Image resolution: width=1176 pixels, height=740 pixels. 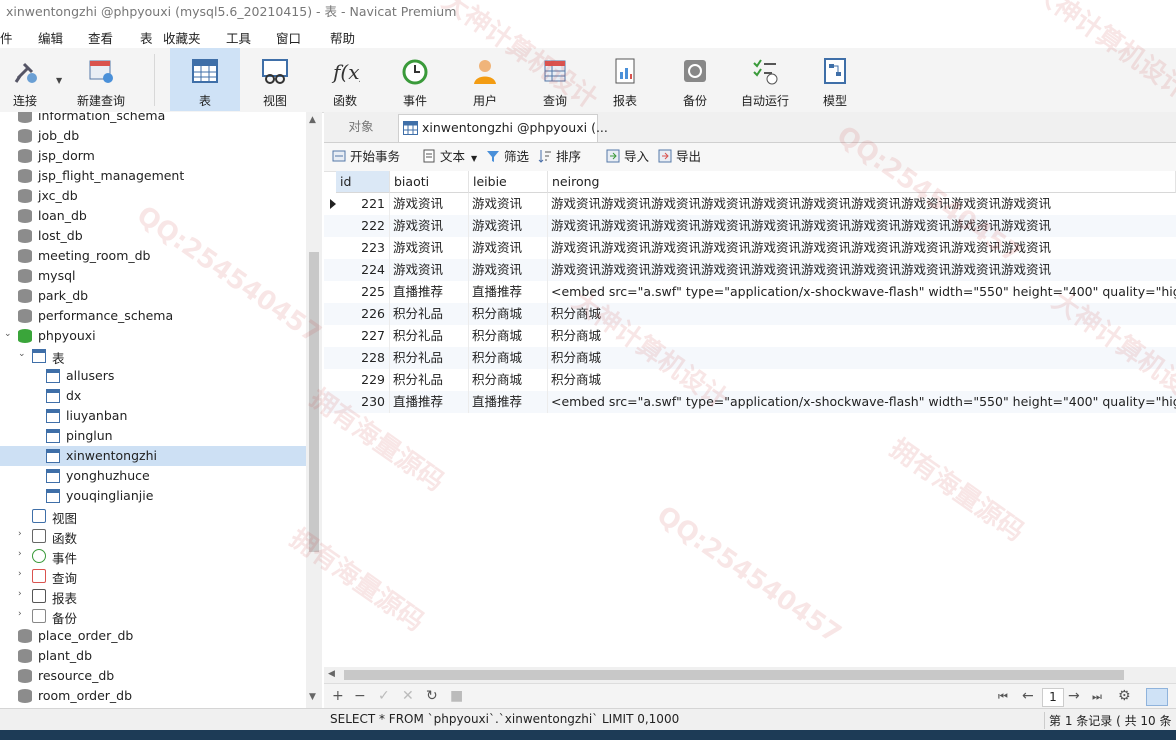 I want to click on export-button: 导出, so click(x=679, y=157).